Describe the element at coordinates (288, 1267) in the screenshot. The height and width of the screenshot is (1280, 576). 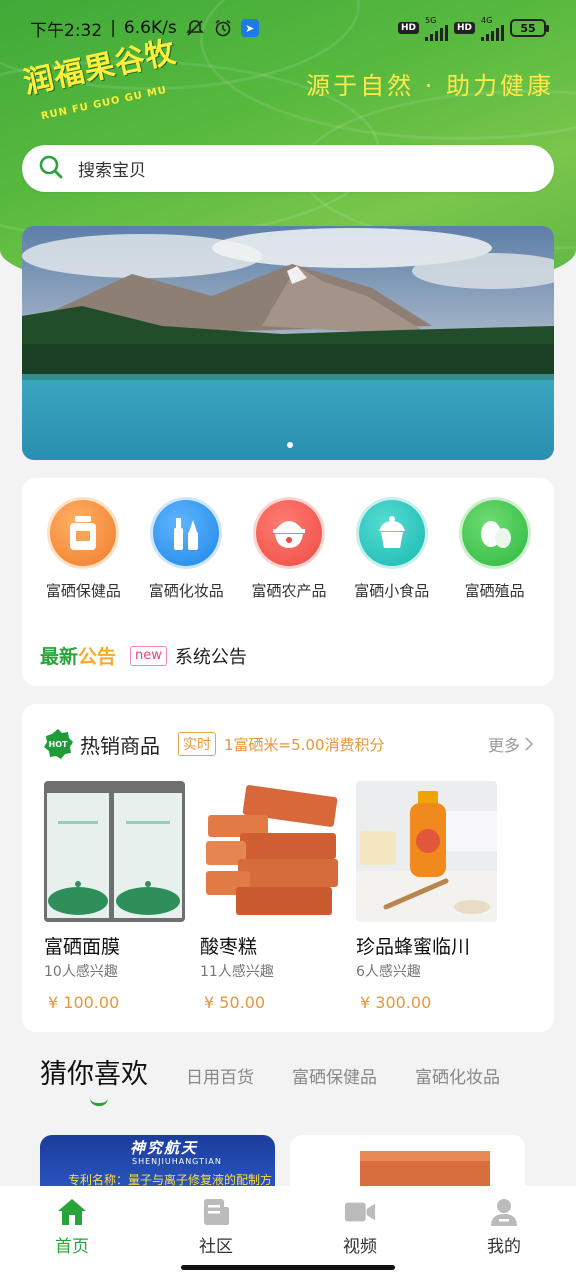
I see `home-indicator` at that location.